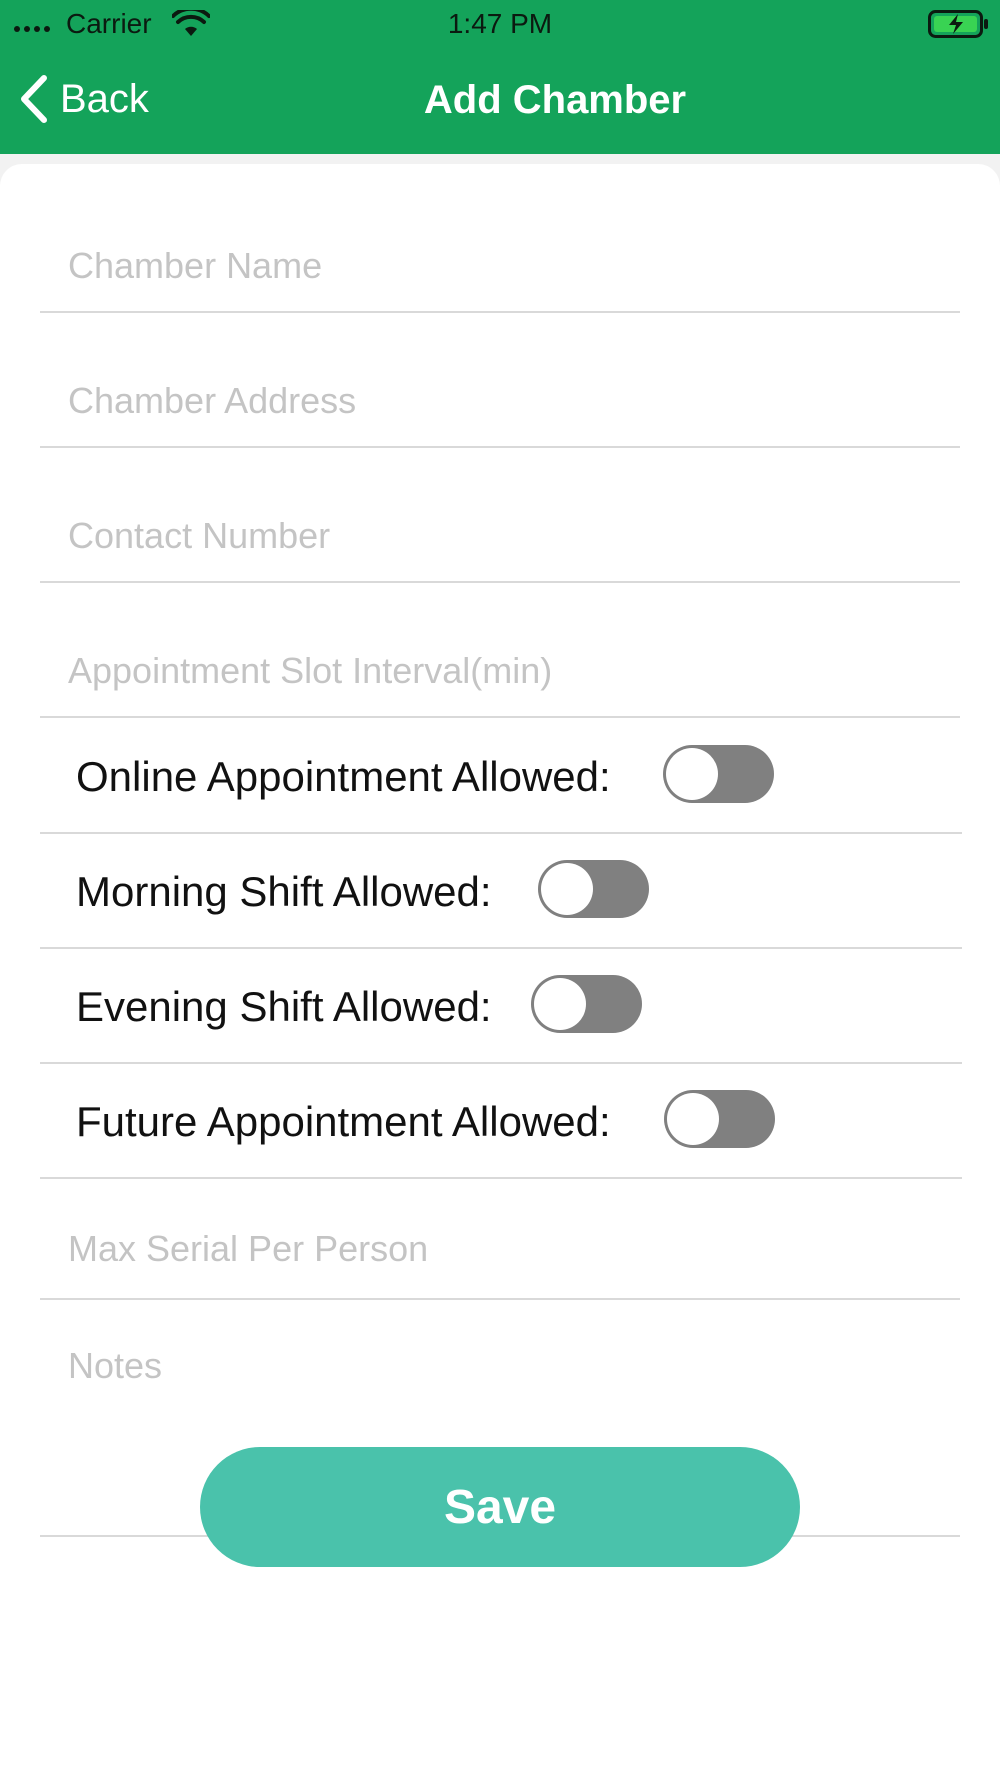 This screenshot has width=1000, height=1778. I want to click on evening-shift-label: Evening Shift Allowed:, so click(284, 1006).